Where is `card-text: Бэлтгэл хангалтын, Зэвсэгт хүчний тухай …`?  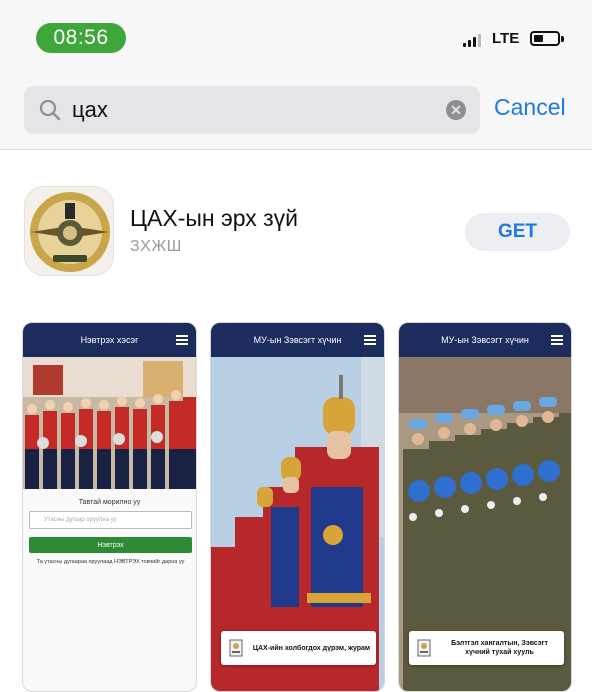 card-text: Бэлтгэл хангалтын, Зэвсэгт хүчний тухай … is located at coordinates (499, 648).